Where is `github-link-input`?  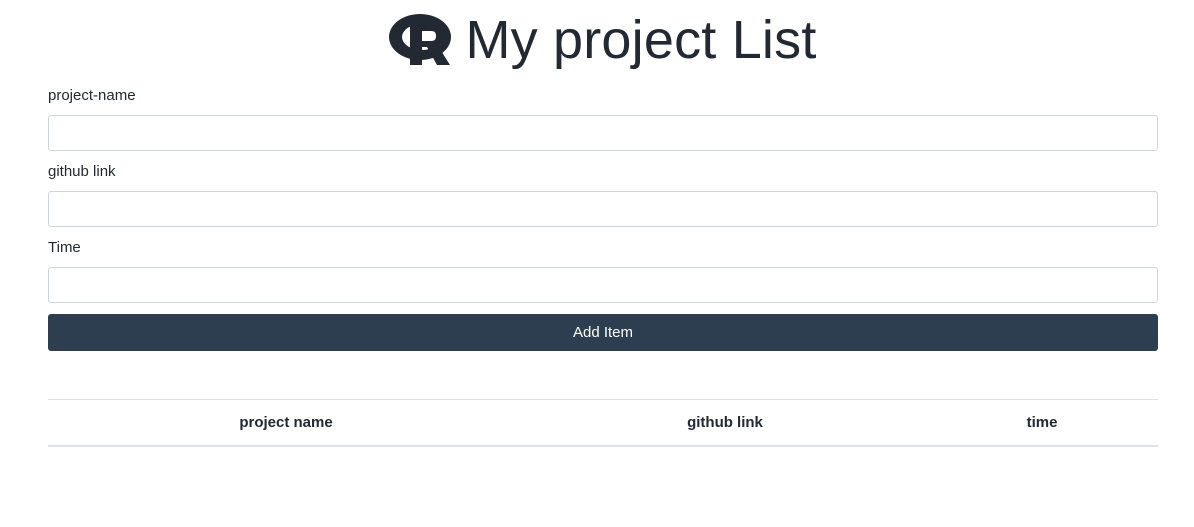
github-link-input is located at coordinates (603, 209).